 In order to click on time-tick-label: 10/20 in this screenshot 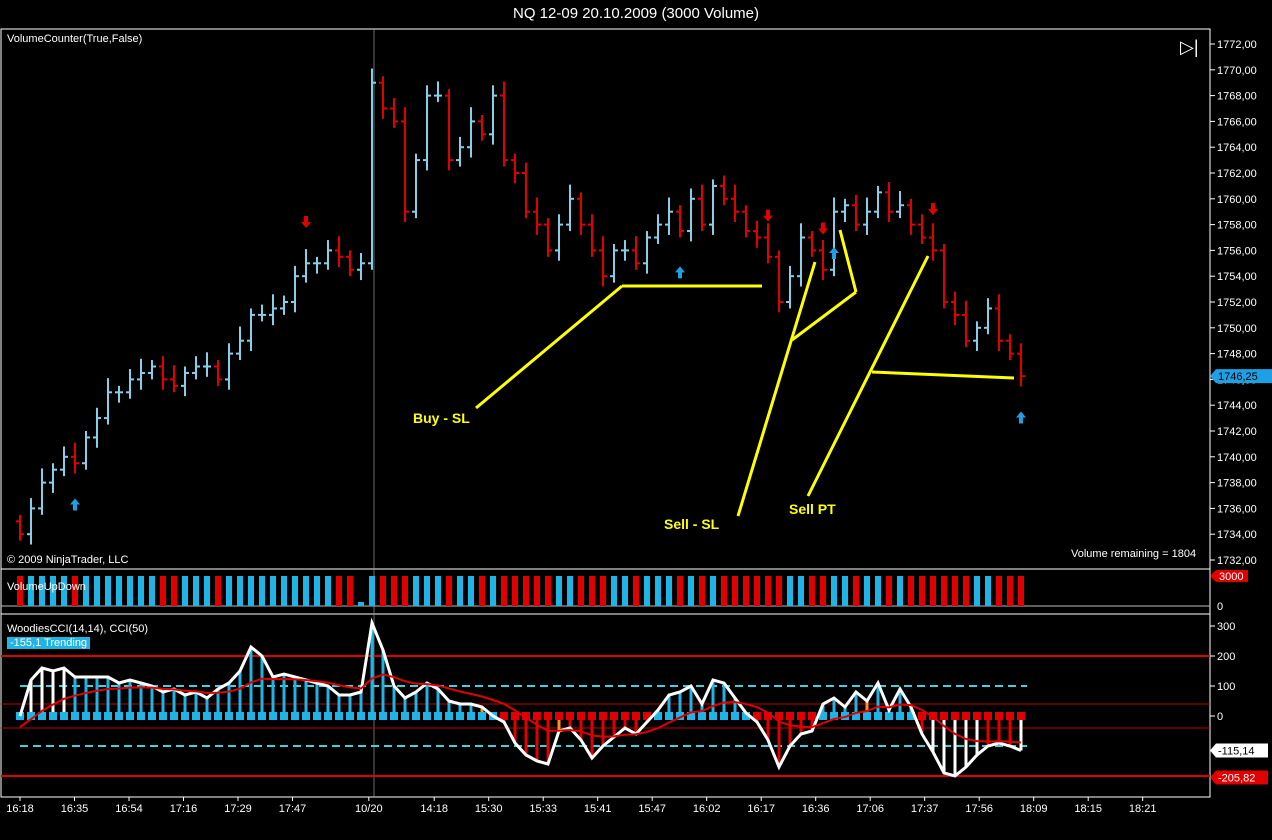, I will do `click(369, 809)`.